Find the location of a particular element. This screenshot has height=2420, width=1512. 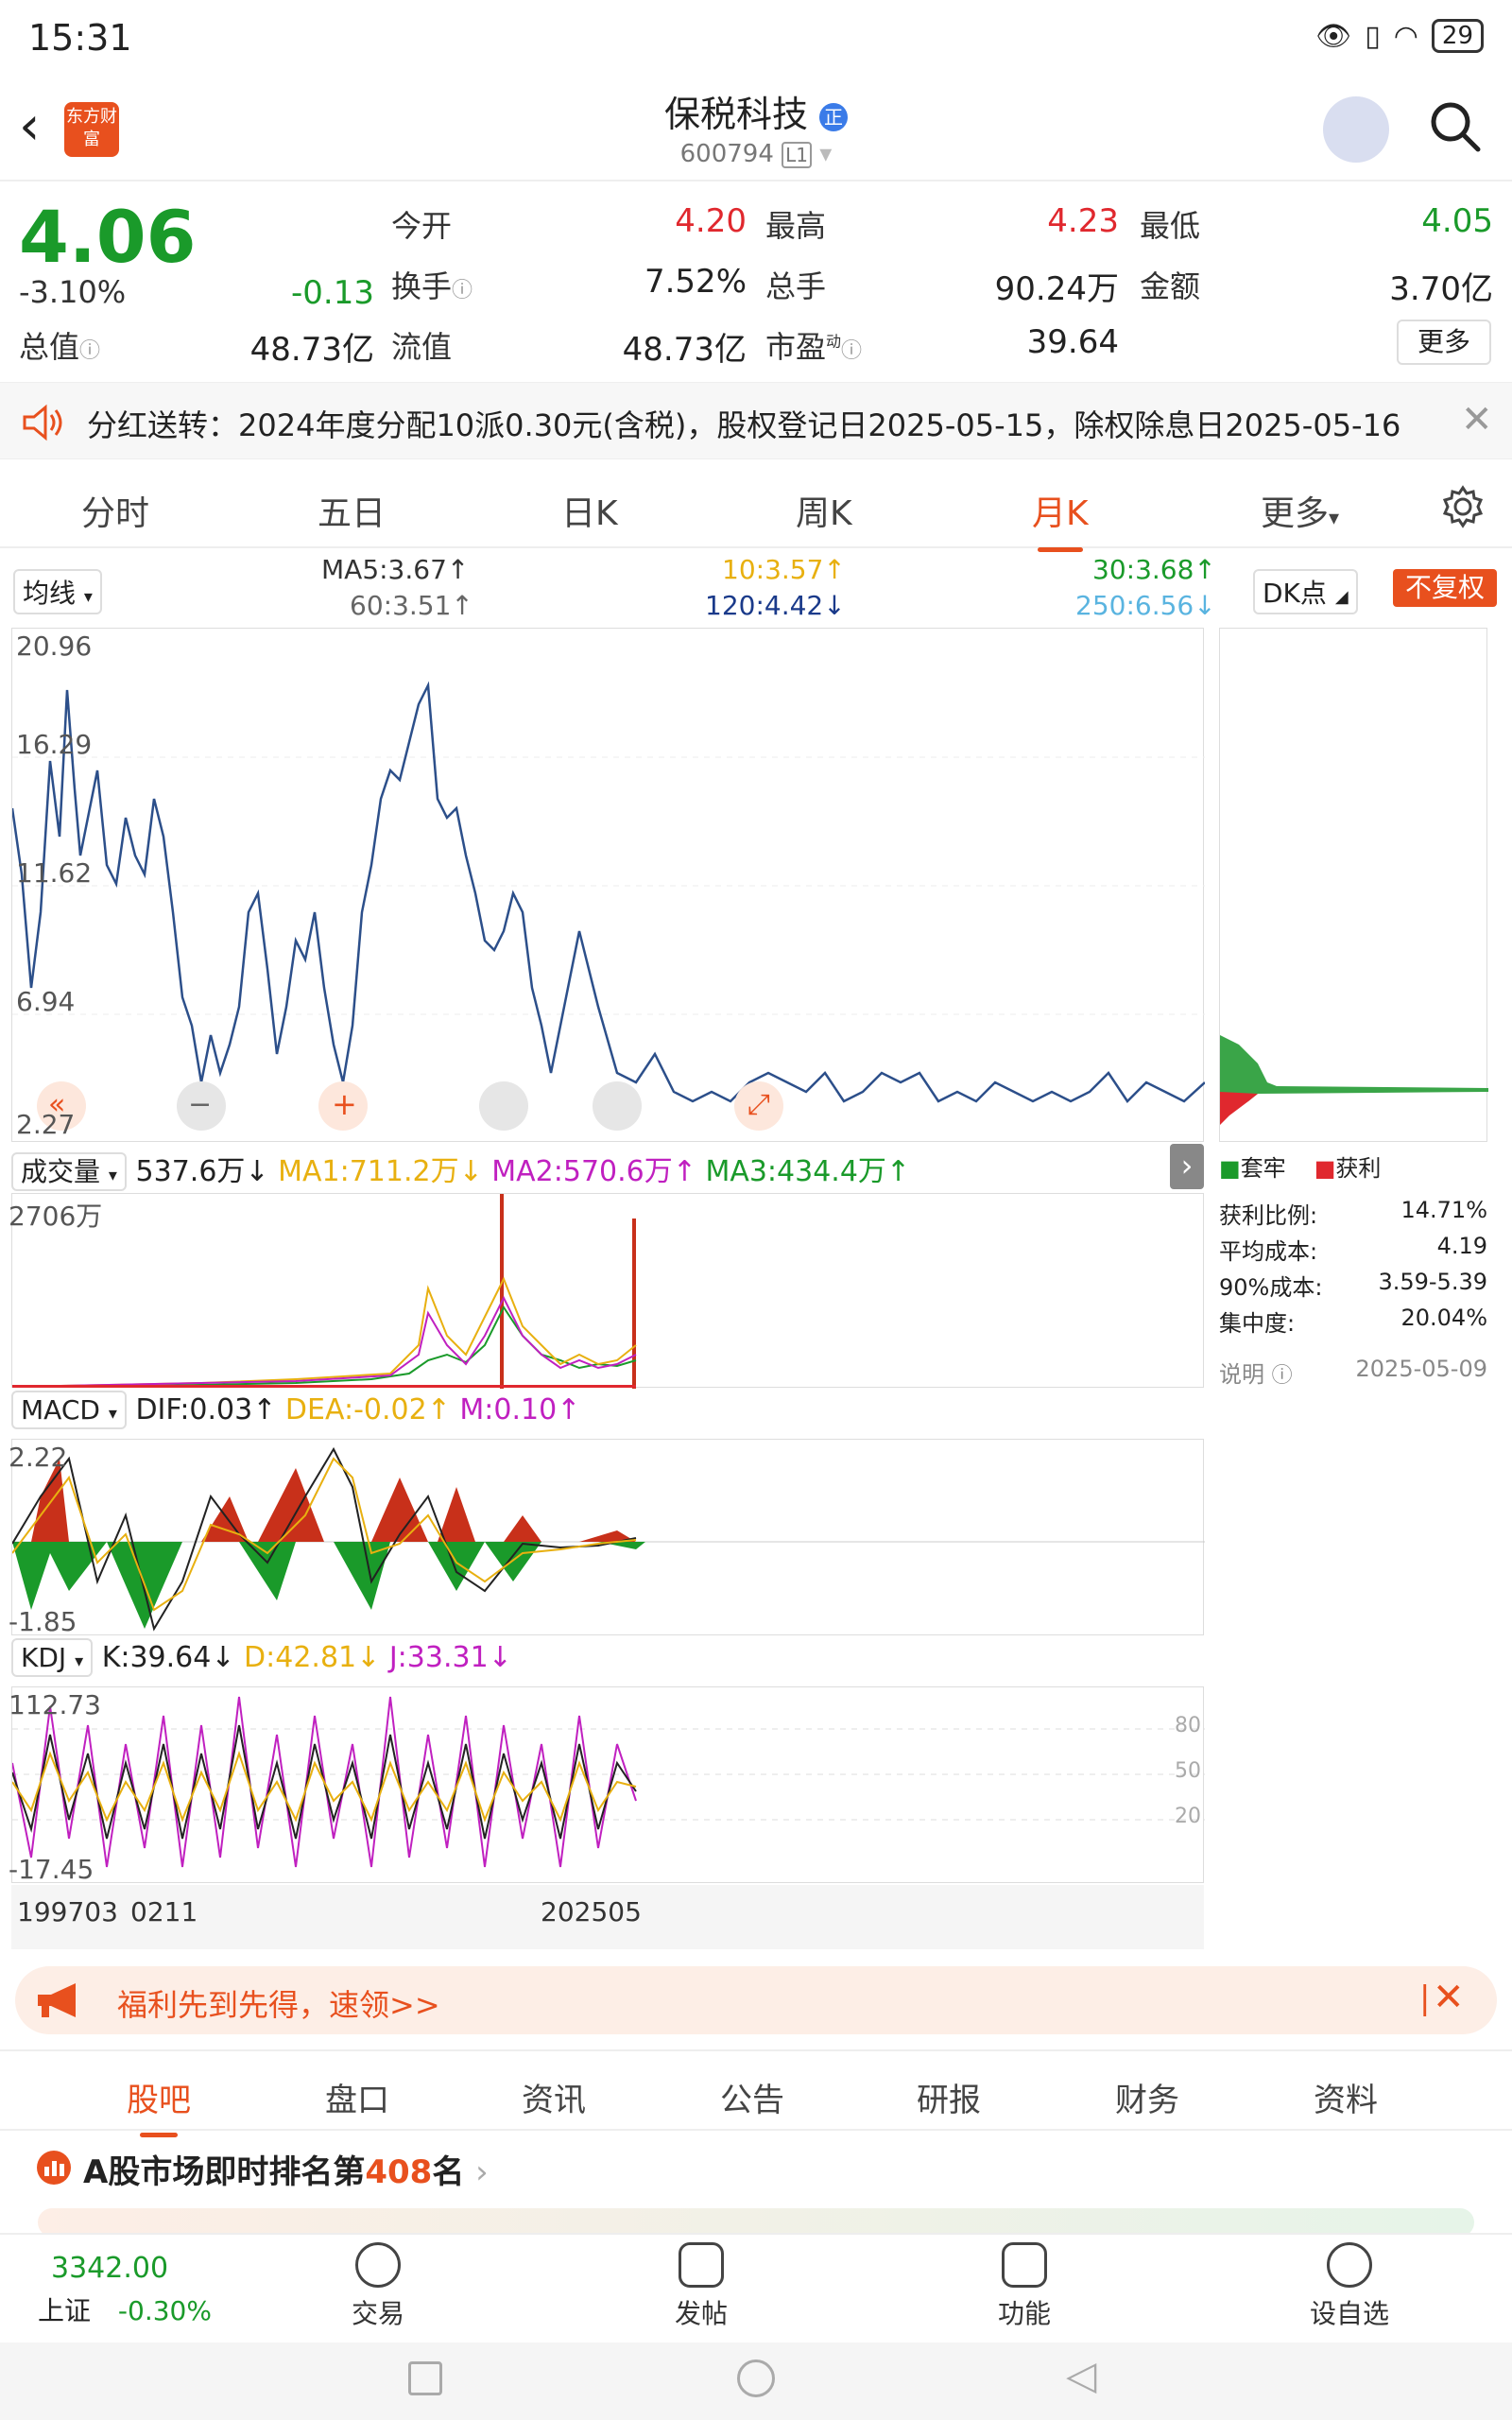

tab-finance: 财务 is located at coordinates (1147, 2097).